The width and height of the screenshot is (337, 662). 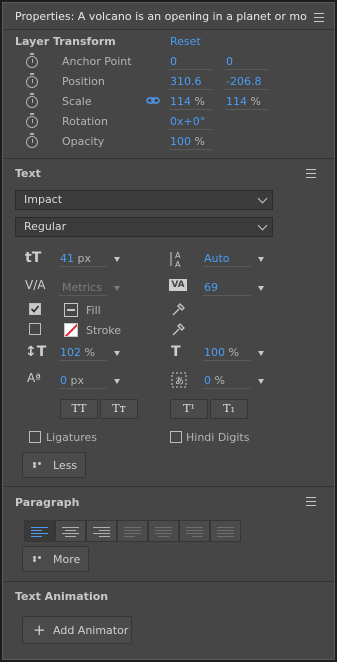 I want to click on justify-last-right-button, so click(x=194, y=531).